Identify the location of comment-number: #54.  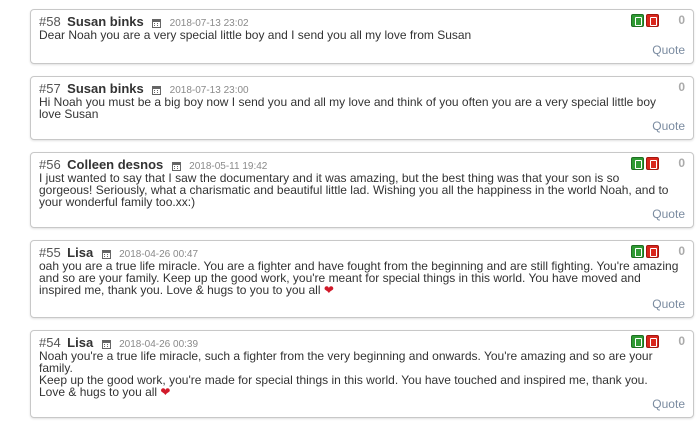
(50, 342).